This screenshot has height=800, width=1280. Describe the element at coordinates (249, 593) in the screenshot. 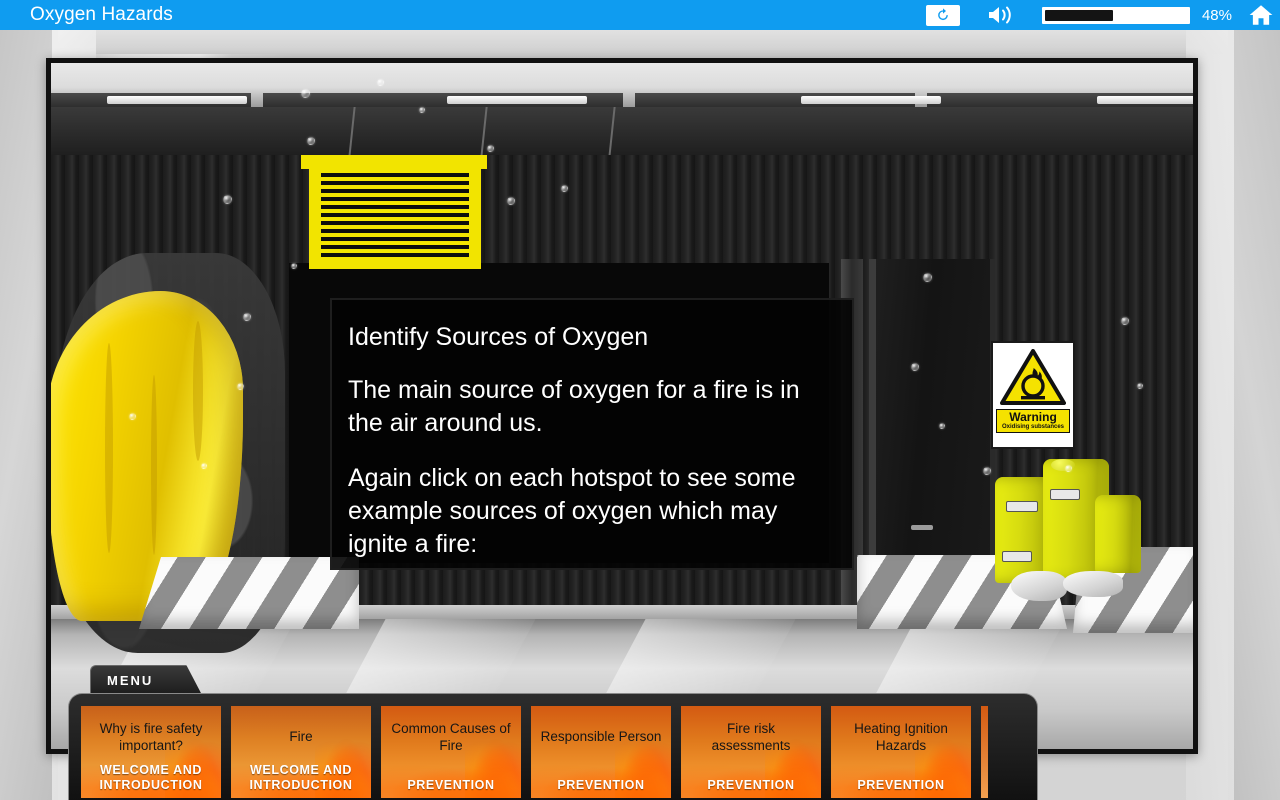

I see `striped-safety-barrier` at that location.